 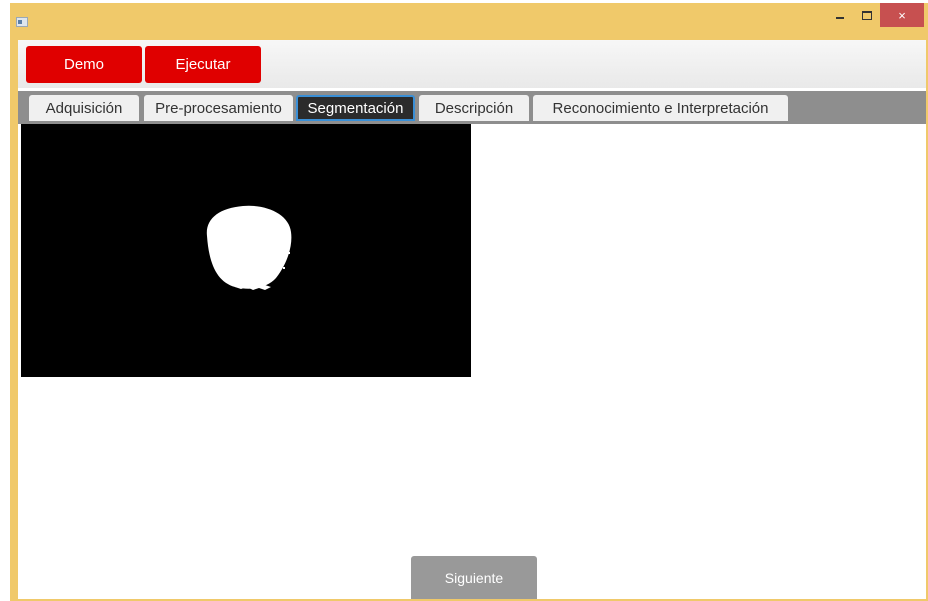 What do you see at coordinates (84, 108) in the screenshot?
I see `tab-adquisicion: Adquisición` at bounding box center [84, 108].